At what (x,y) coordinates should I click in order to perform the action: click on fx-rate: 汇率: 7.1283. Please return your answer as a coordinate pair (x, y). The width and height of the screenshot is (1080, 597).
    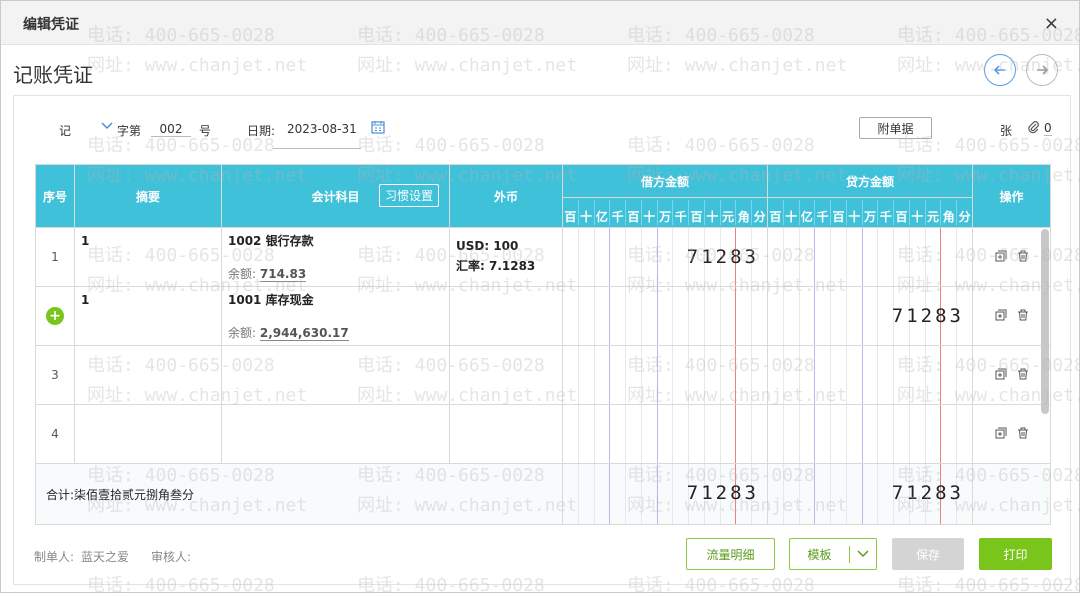
    Looking at the image, I should click on (496, 266).